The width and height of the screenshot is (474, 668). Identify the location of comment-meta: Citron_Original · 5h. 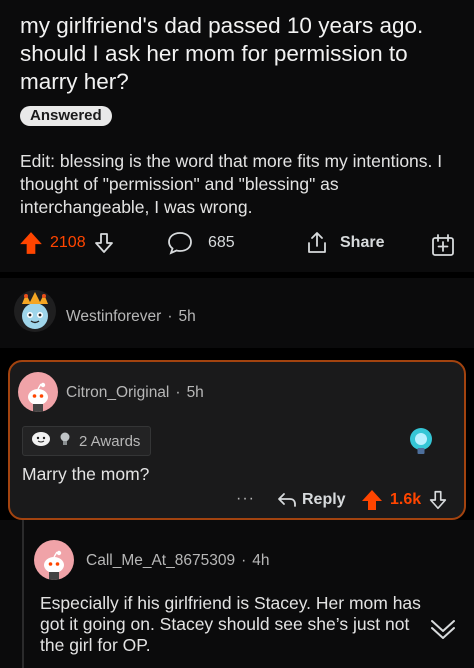
(135, 392).